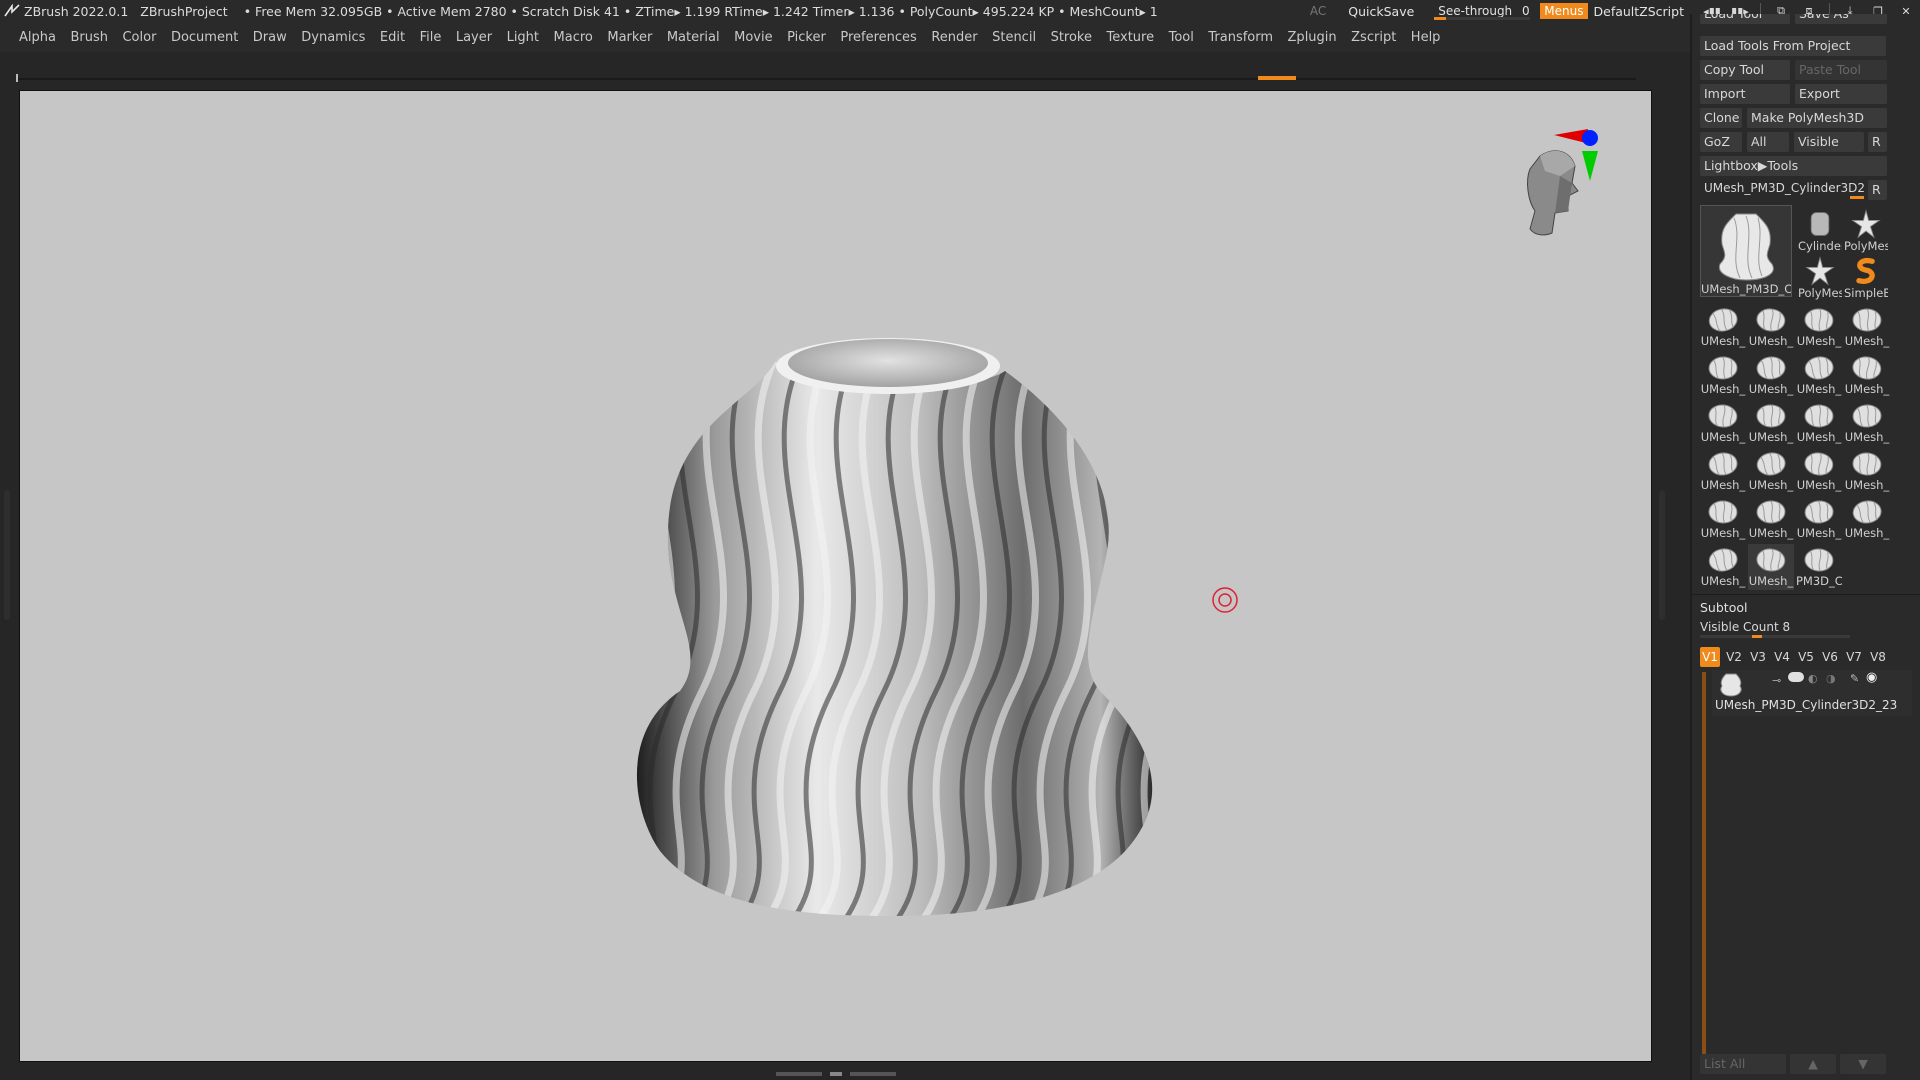  I want to click on tool-thumb-0: UMesh_, so click(1723, 327).